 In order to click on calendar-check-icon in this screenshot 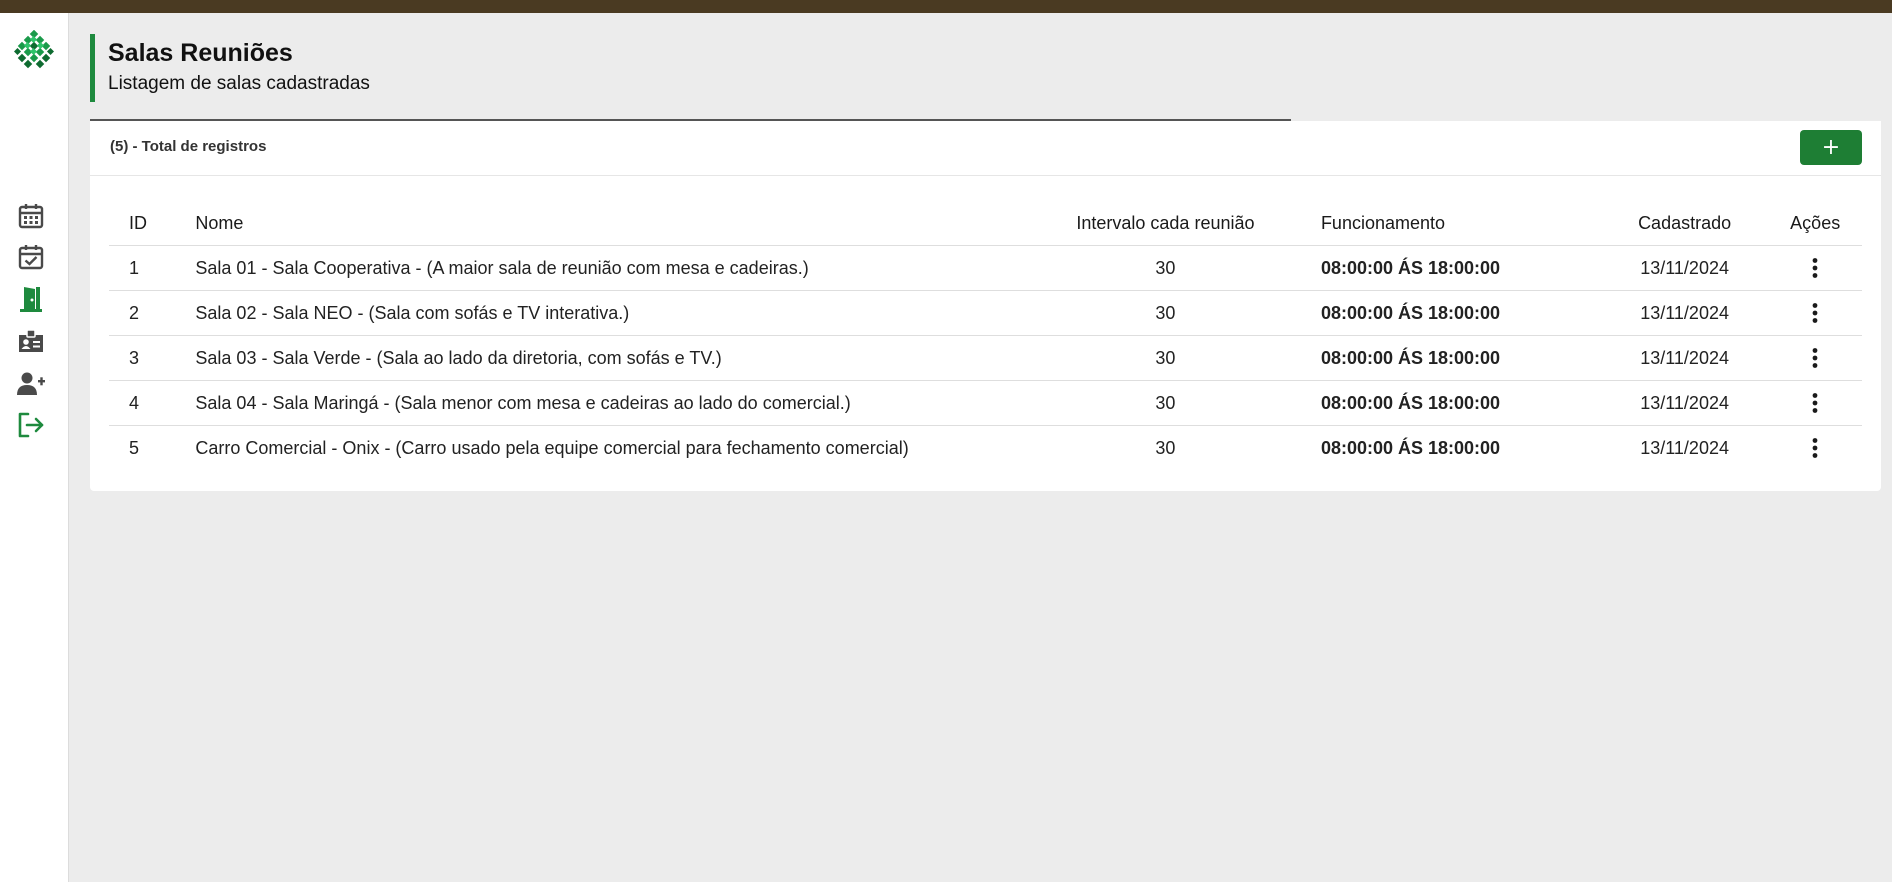, I will do `click(31, 257)`.